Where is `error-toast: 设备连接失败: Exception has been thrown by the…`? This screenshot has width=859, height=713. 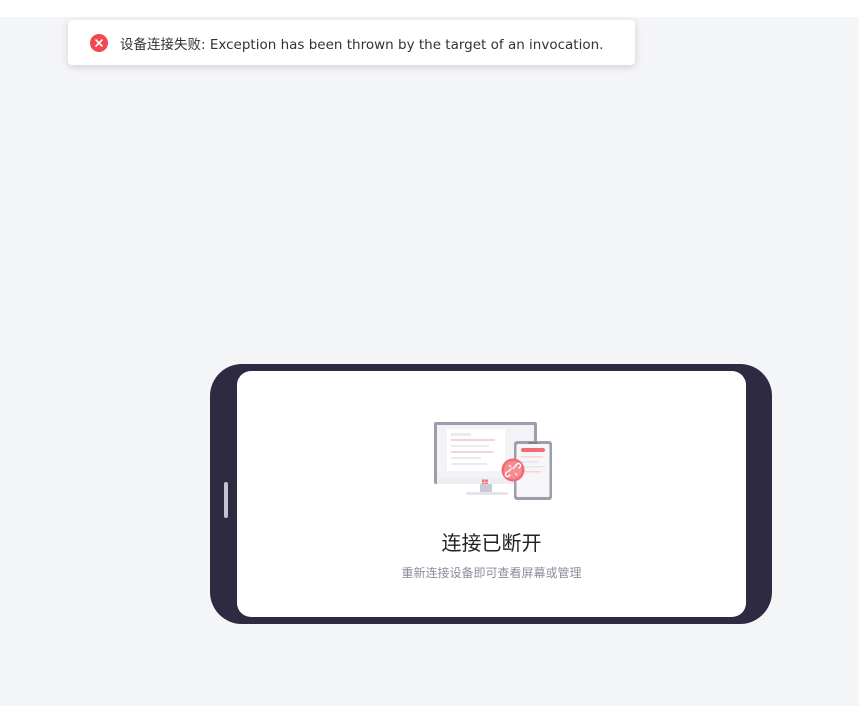
error-toast: 设备连接失败: Exception has been thrown by the… is located at coordinates (351, 42).